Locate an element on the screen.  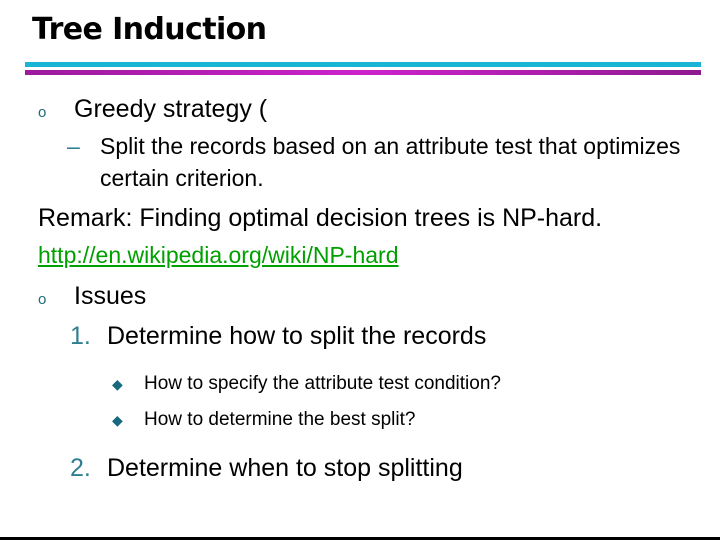
list-number-icon: 1. is located at coordinates (80, 336).